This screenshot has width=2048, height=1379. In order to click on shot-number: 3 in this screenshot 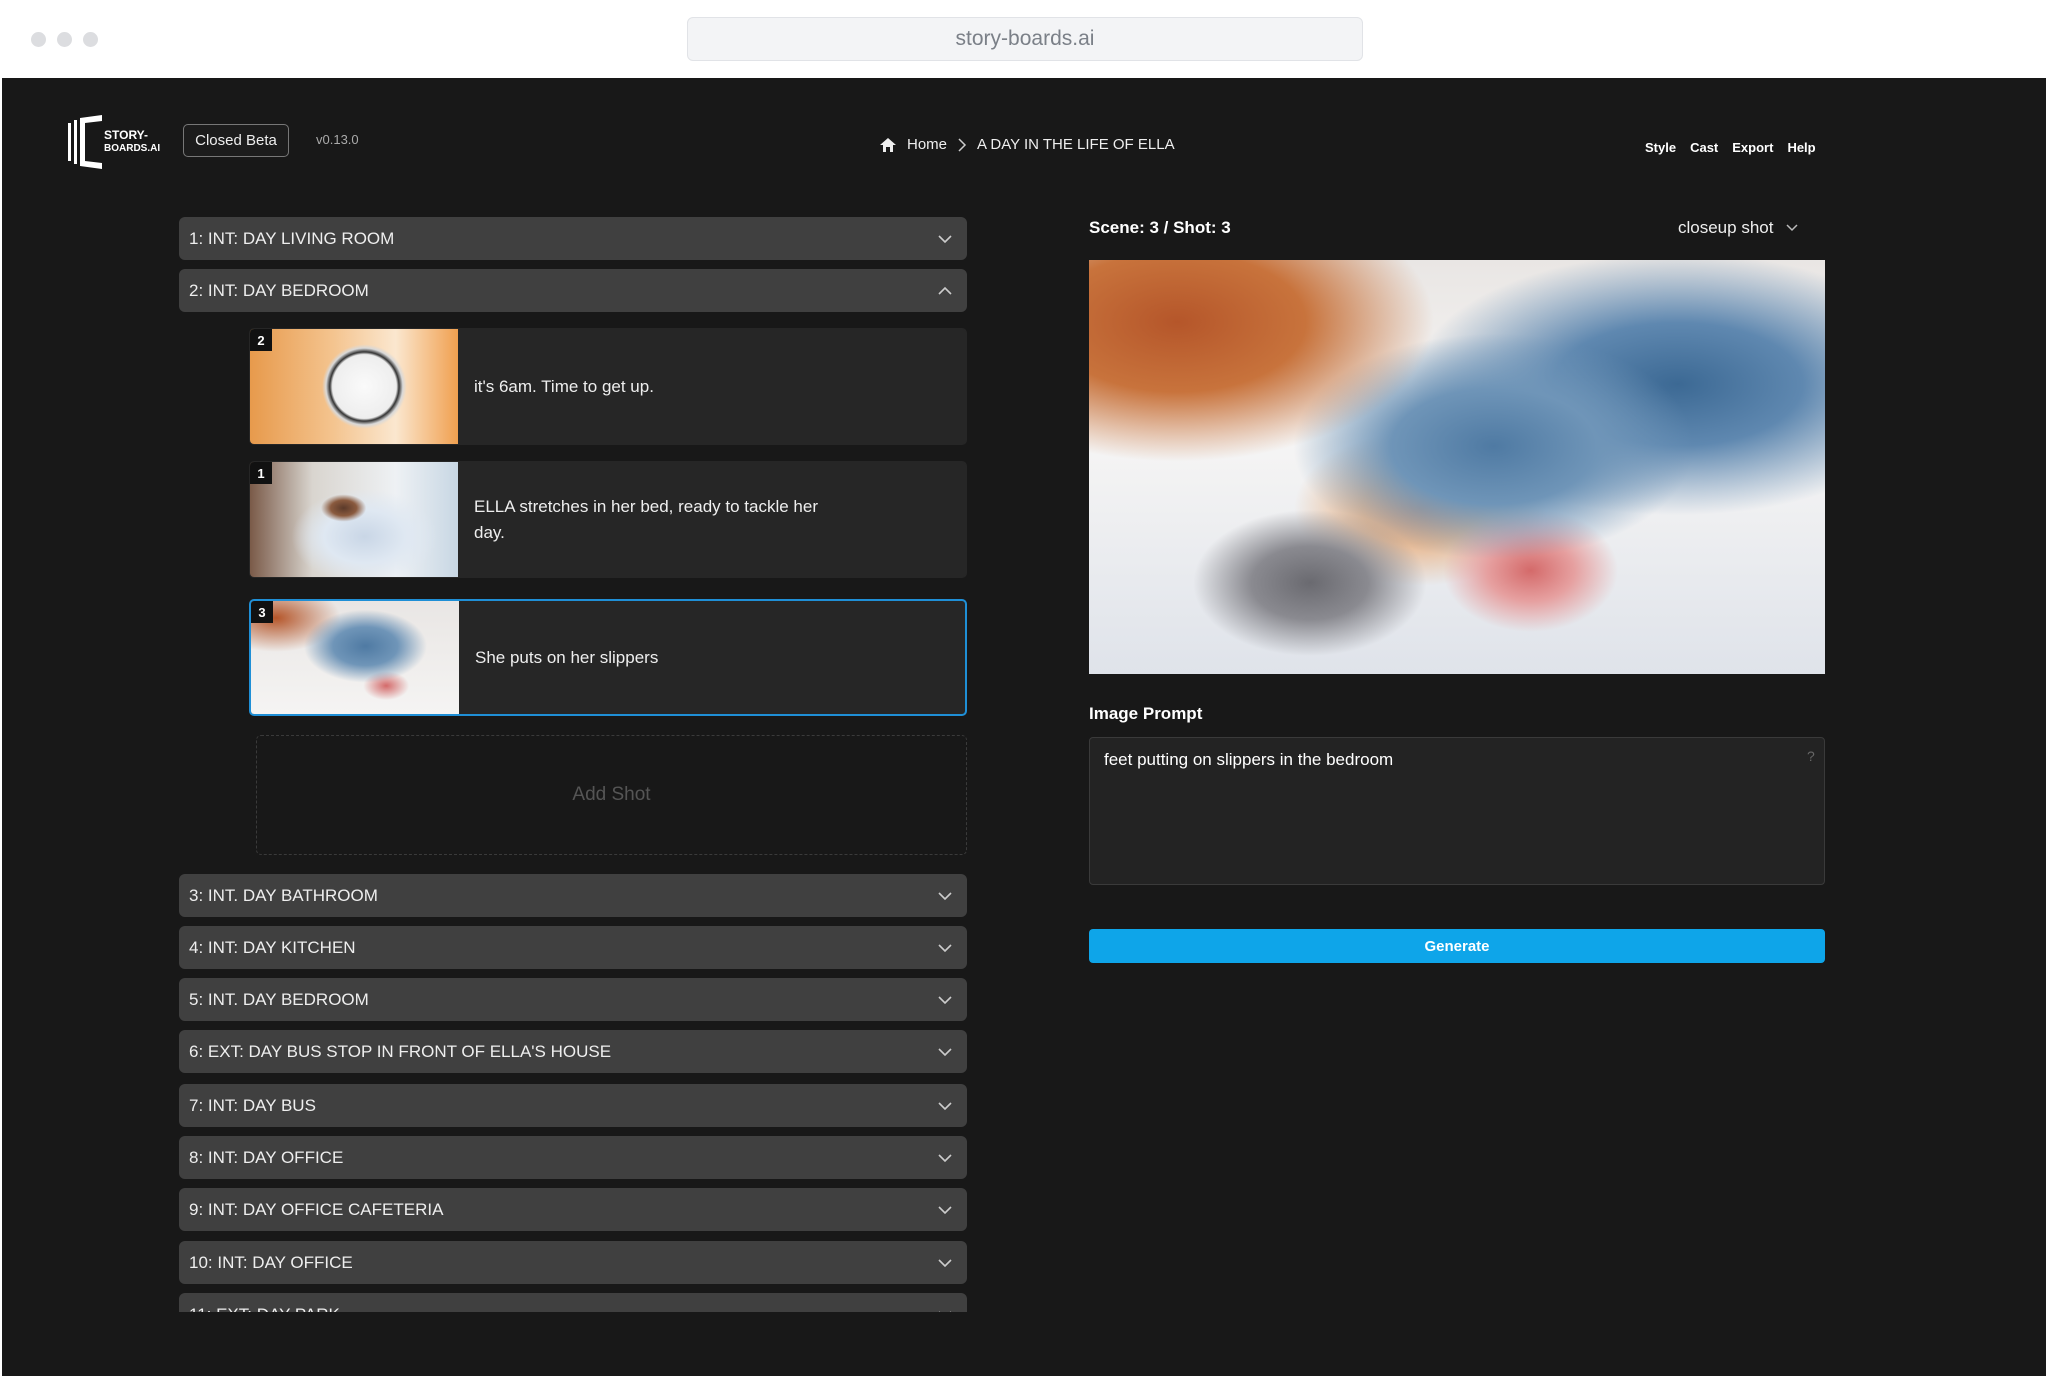, I will do `click(262, 612)`.